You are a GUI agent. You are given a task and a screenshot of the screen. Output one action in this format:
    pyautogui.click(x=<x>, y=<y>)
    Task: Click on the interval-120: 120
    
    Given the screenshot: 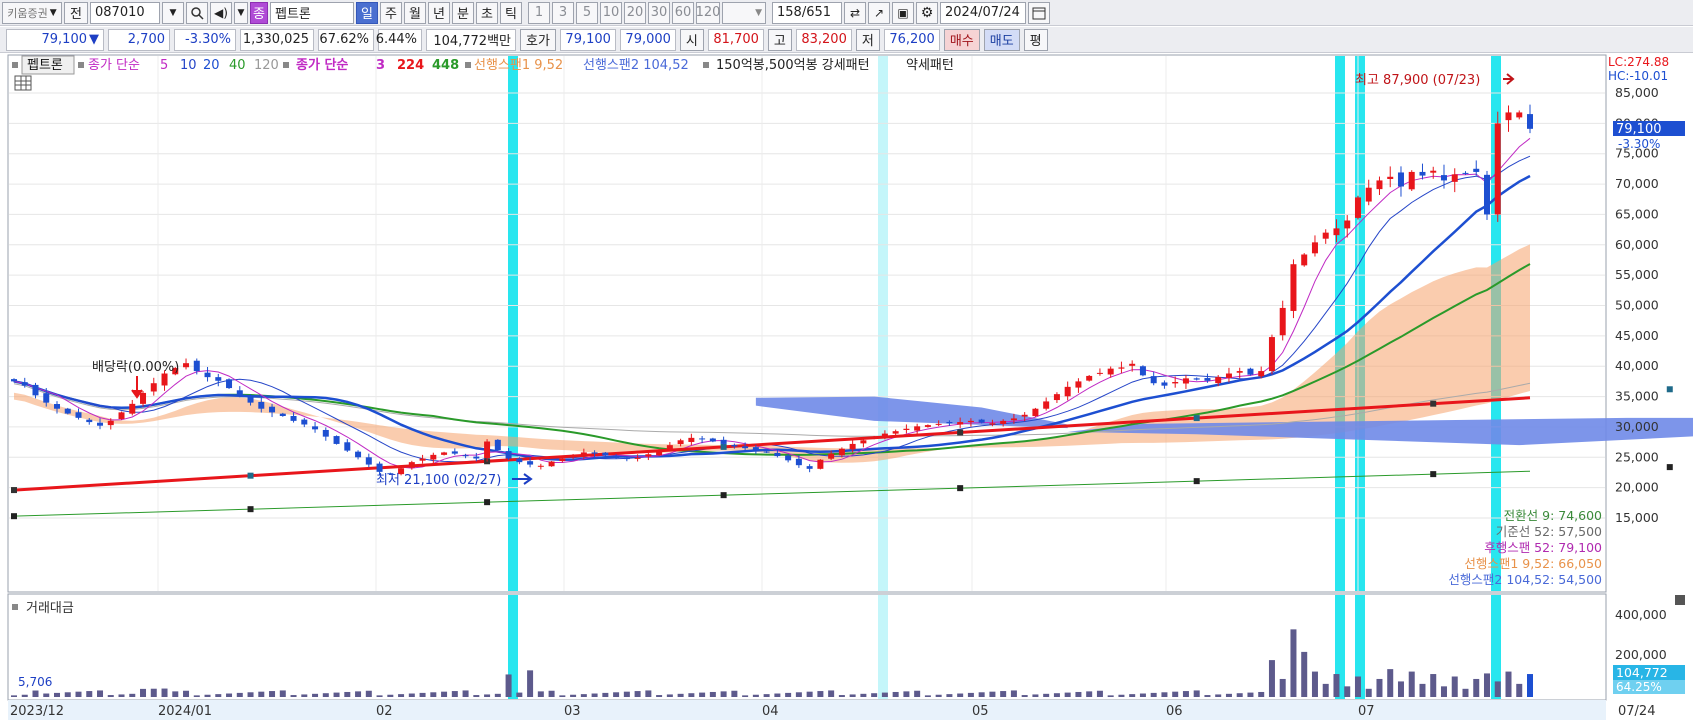 What is the action you would take?
    pyautogui.click(x=708, y=12)
    